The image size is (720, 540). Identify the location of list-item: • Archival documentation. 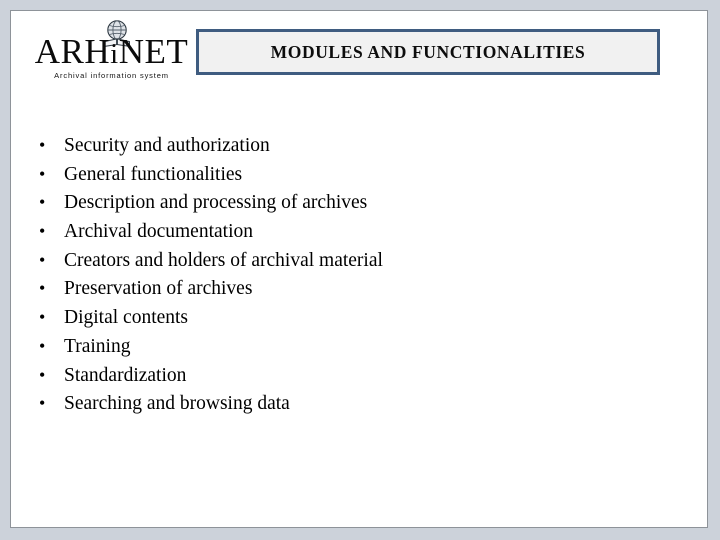
(349, 231).